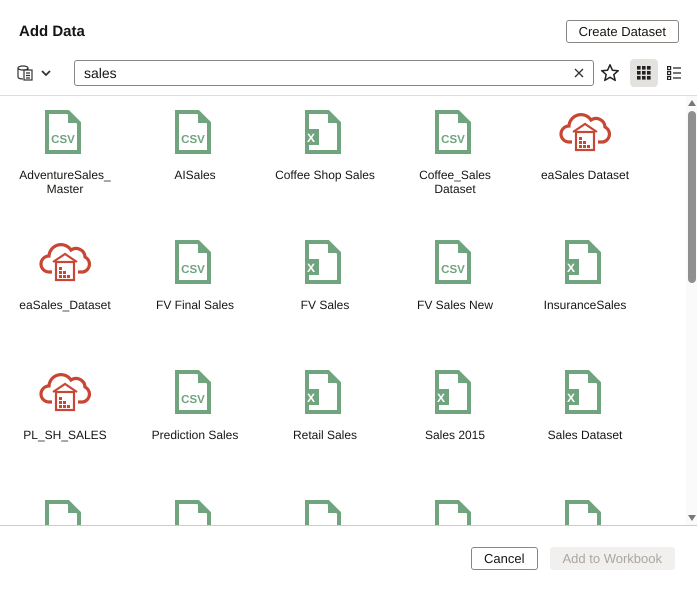 The width and height of the screenshot is (697, 590). What do you see at coordinates (52, 31) in the screenshot?
I see `dialog-title: Add Data` at bounding box center [52, 31].